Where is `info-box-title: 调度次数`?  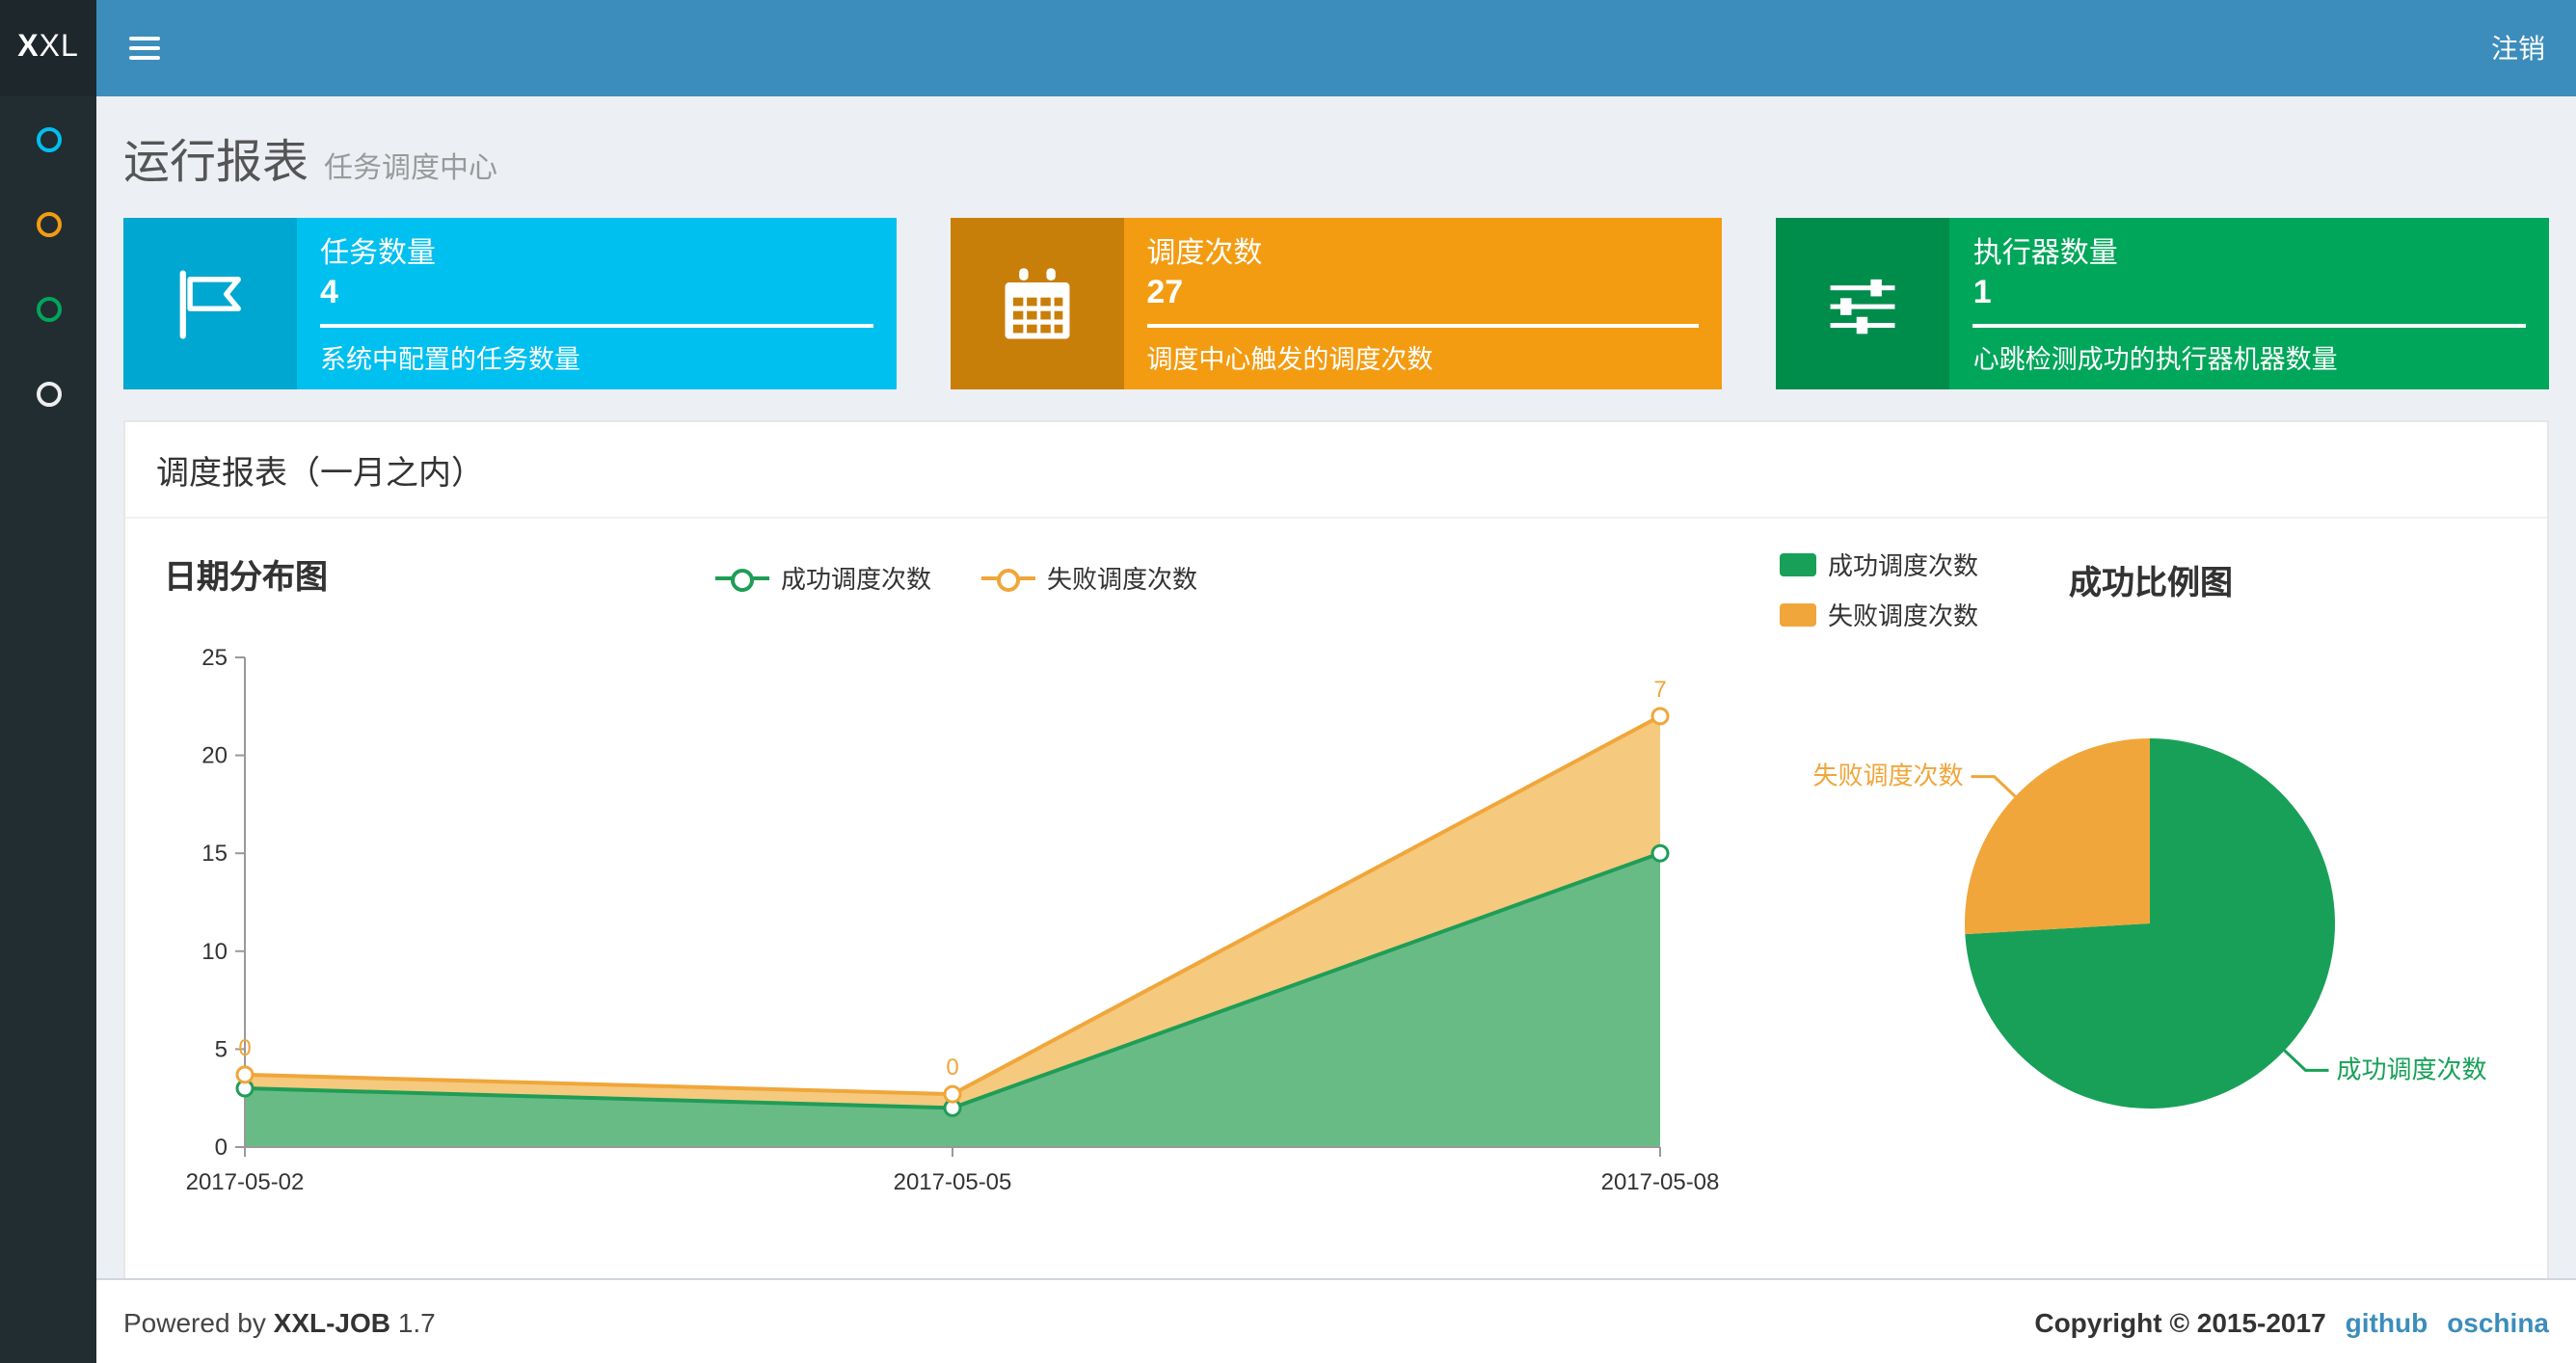 info-box-title: 调度次数 is located at coordinates (1205, 253).